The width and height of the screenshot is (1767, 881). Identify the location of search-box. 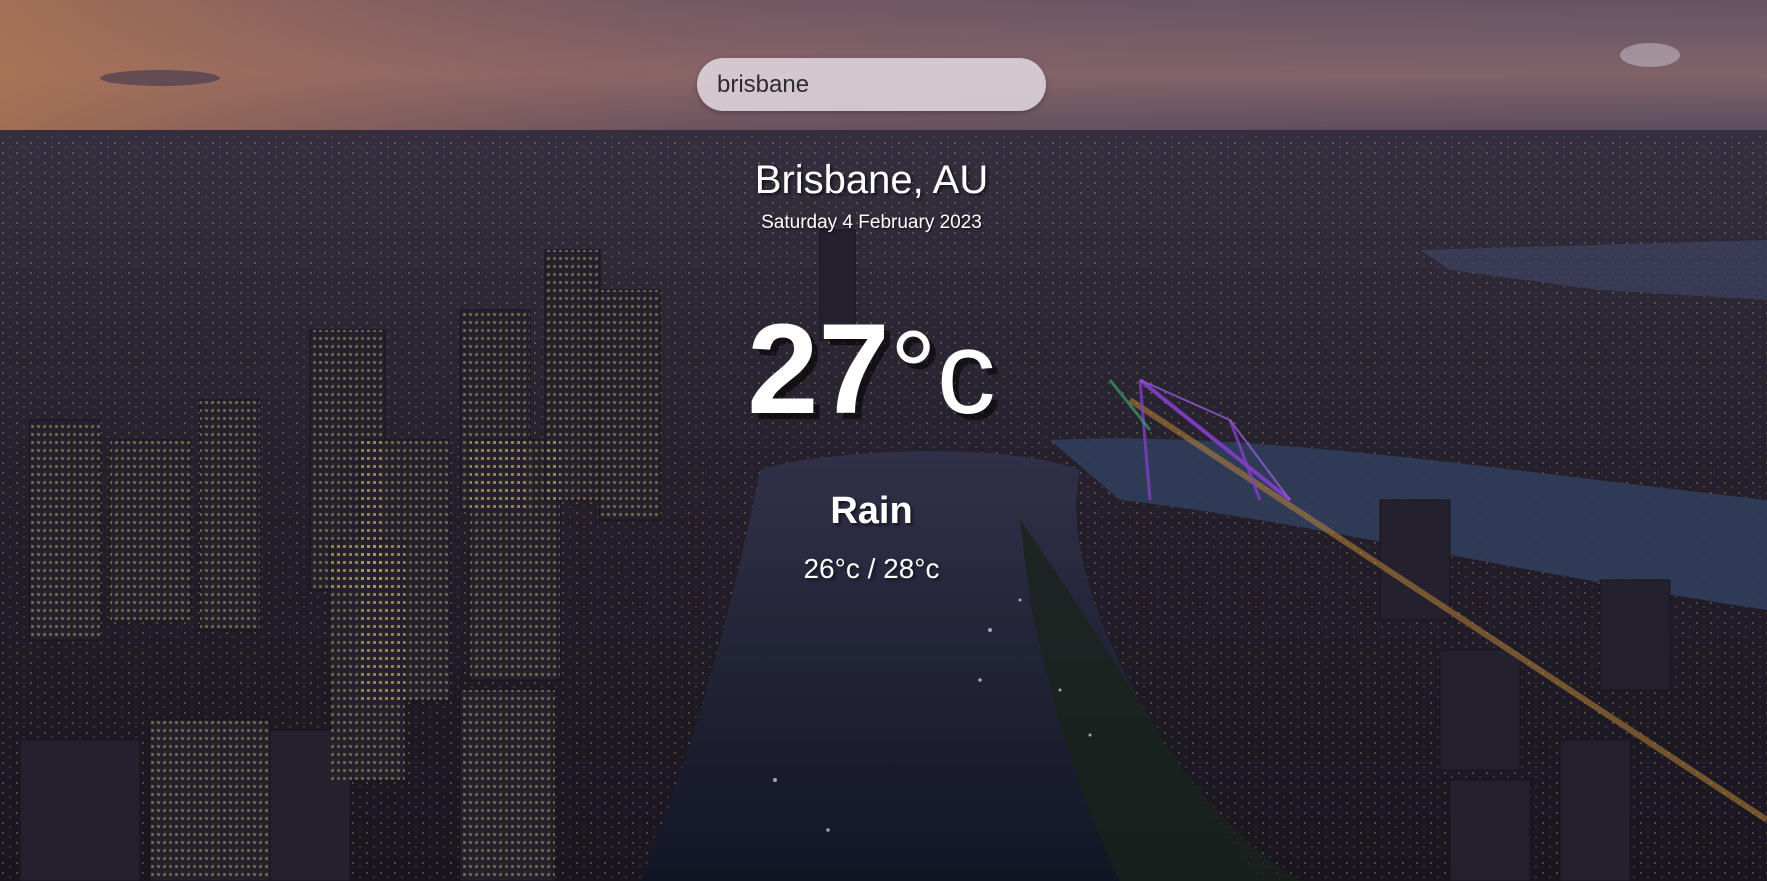
(871, 84).